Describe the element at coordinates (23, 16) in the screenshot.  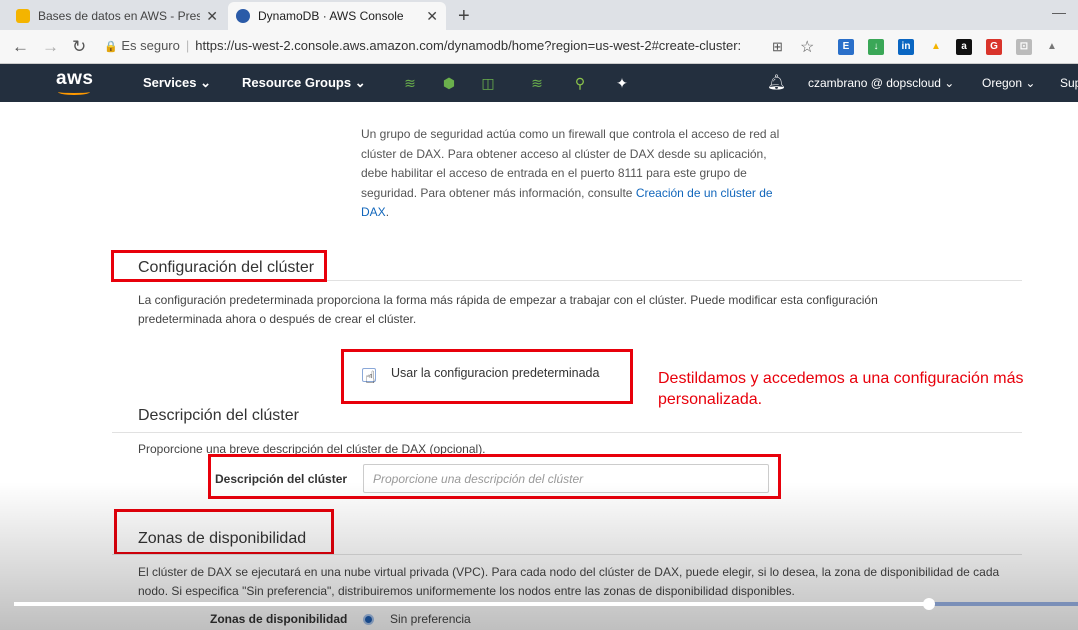
I see `slides-favicon-icon` at that location.